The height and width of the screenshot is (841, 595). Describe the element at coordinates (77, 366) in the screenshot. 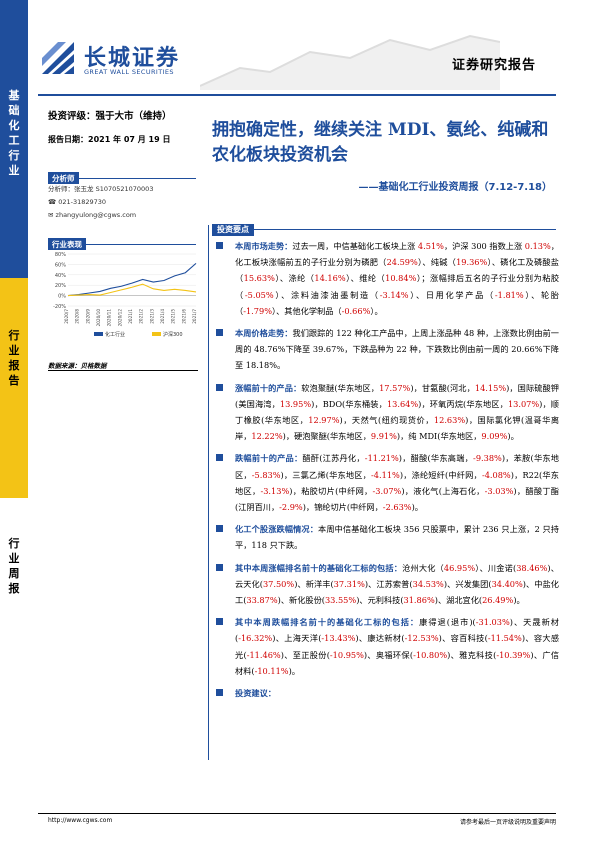

I see `data-source: 数据来源：贝格数据` at that location.